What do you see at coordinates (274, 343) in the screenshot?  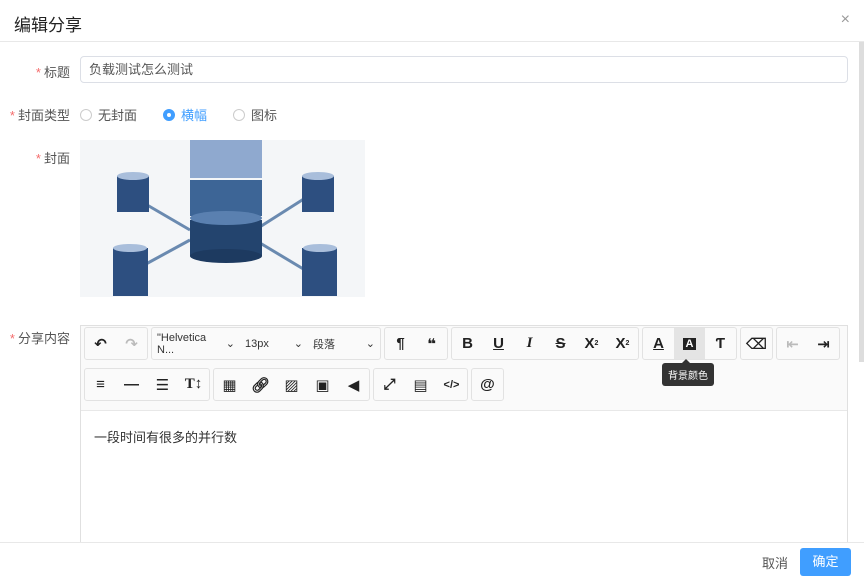 I see `font-size-select: 13px ⌄` at bounding box center [274, 343].